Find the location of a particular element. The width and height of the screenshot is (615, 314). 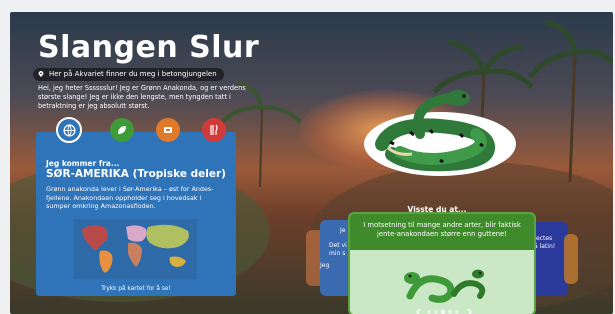

snakes-illustration is located at coordinates (445, 286).